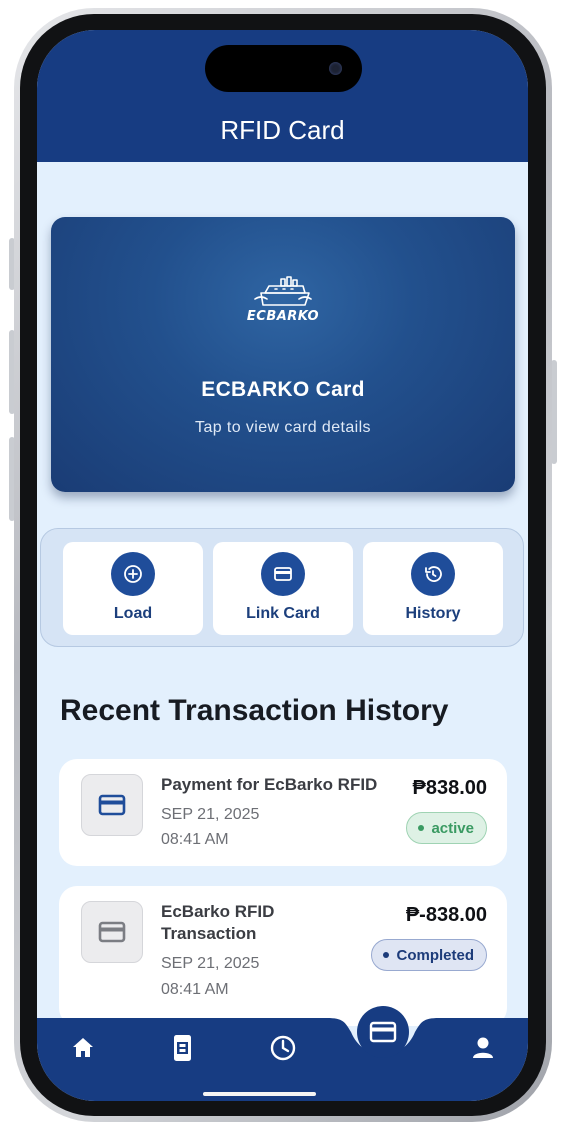 Image resolution: width=565 pixels, height=1131 pixels. I want to click on card-subtitle: Tap to view card details, so click(283, 427).